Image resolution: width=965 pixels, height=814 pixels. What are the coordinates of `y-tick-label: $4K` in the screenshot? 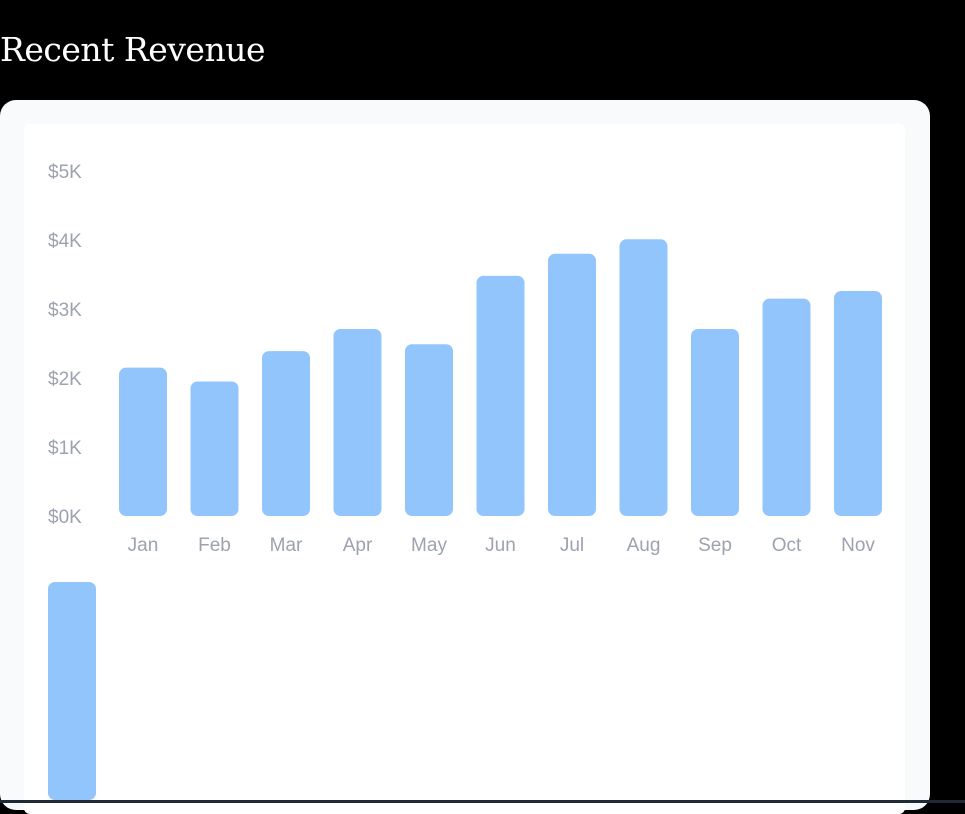 It's located at (65, 241).